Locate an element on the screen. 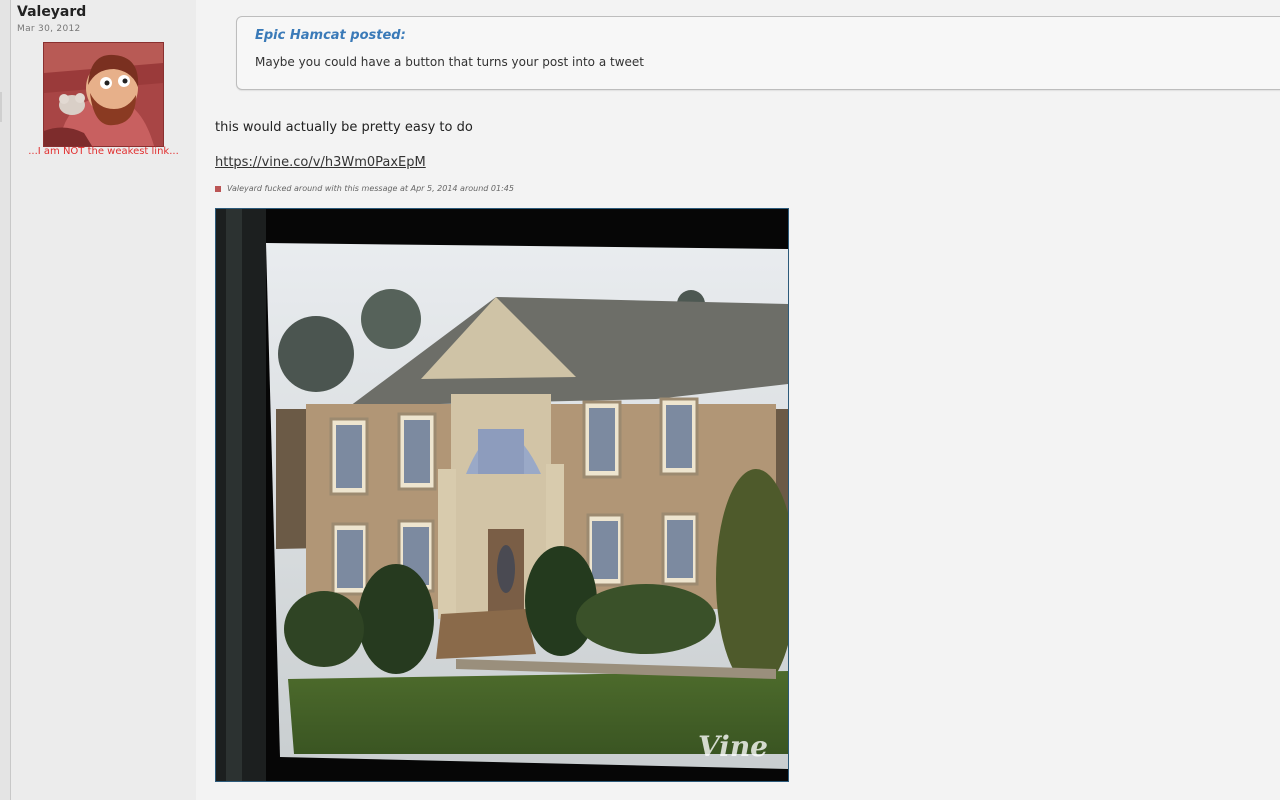 The image size is (1280, 800). left-gutter is located at coordinates (5, 400).